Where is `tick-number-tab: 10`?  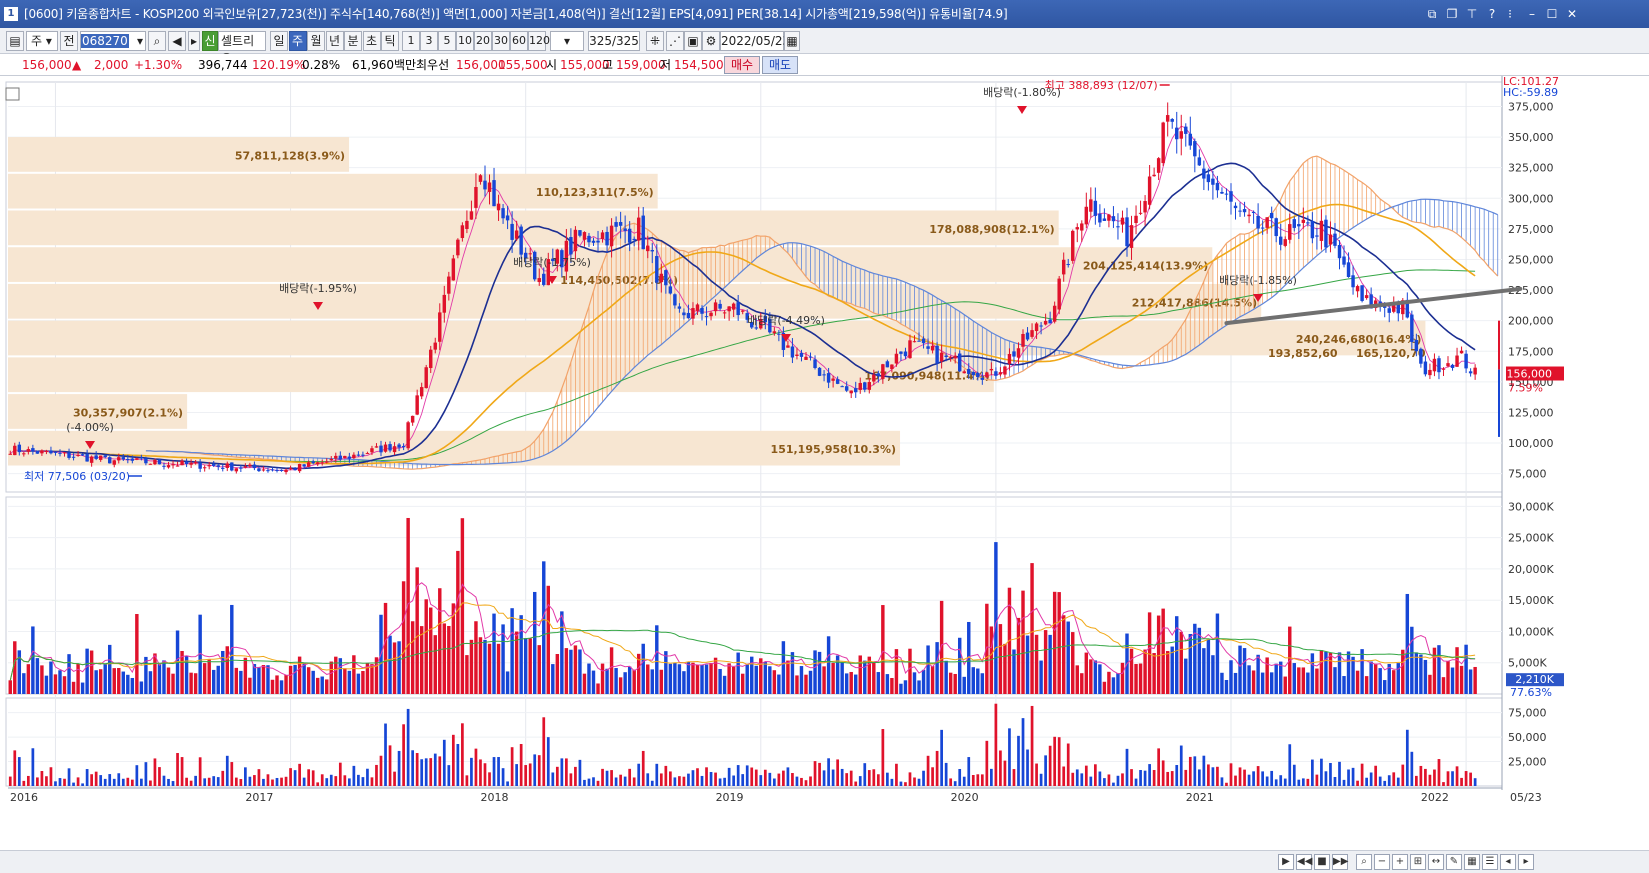 tick-number-tab: 10 is located at coordinates (465, 41).